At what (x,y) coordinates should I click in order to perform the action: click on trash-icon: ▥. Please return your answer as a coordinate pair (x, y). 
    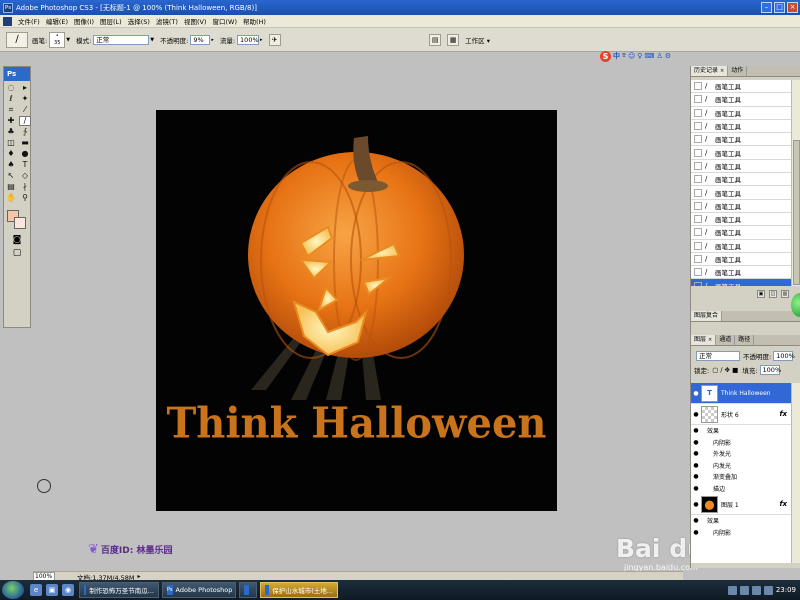
    Looking at the image, I should click on (785, 294).